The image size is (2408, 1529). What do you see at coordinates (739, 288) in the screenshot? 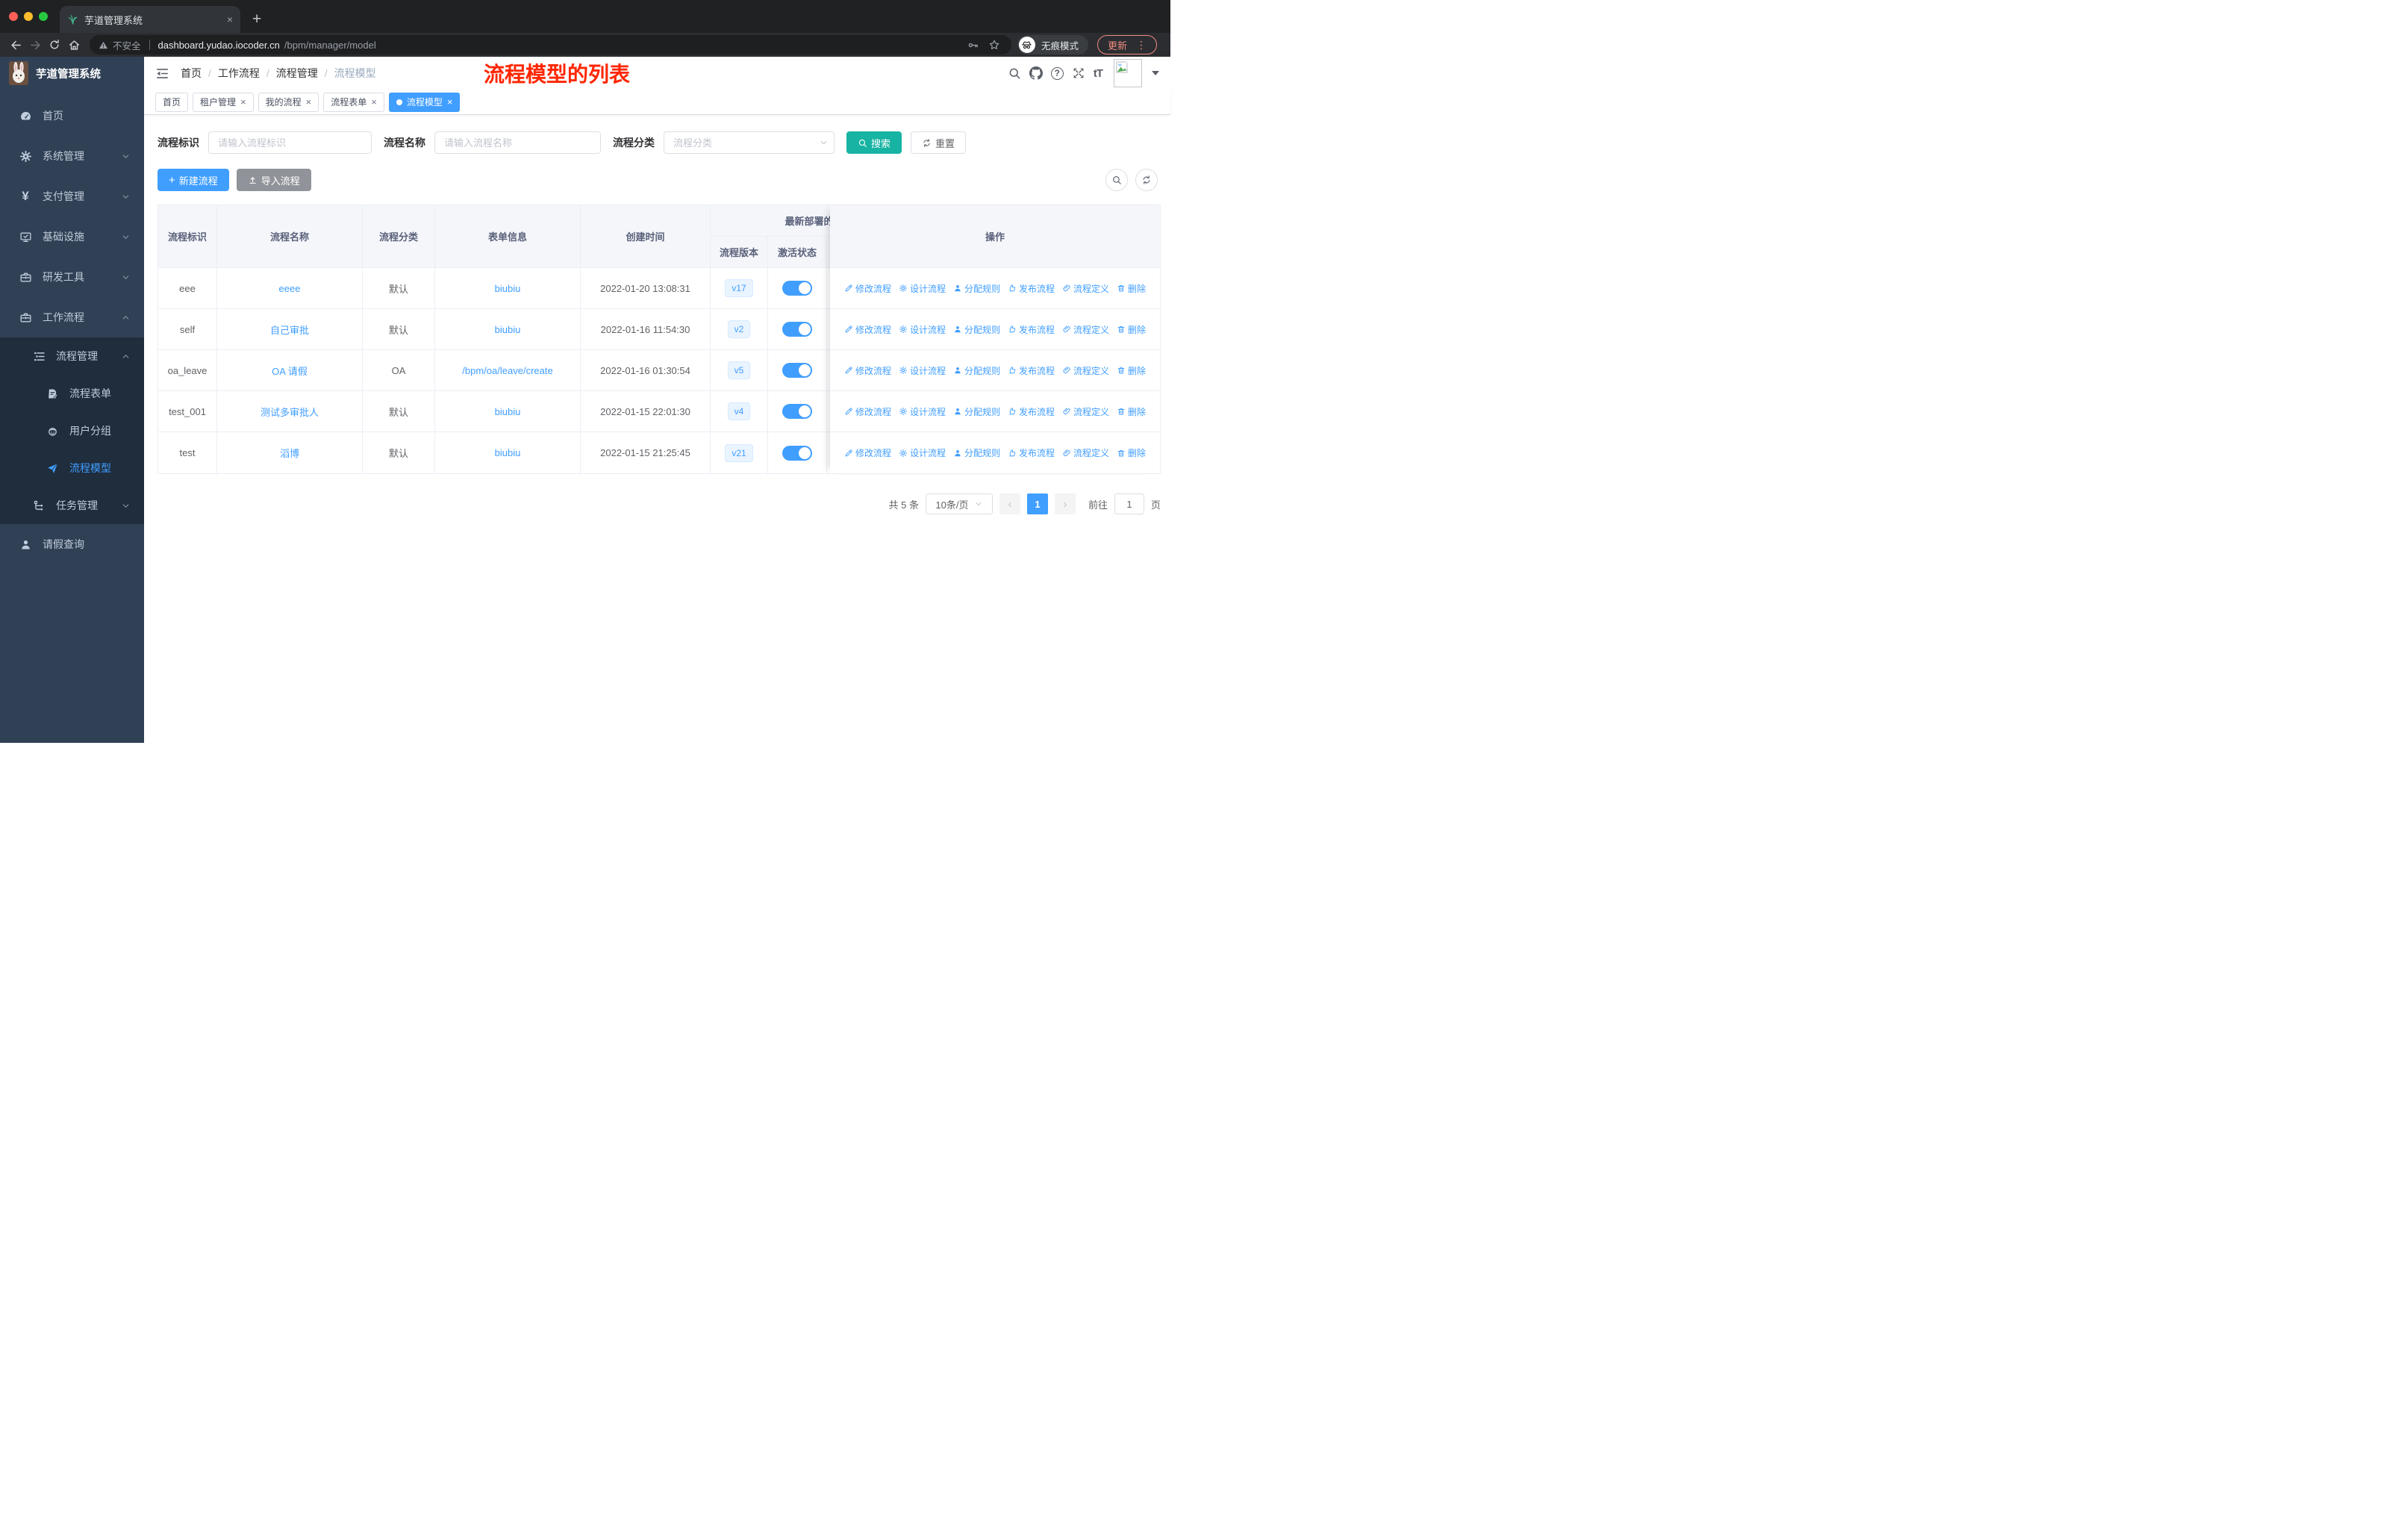
I see `version-badge: v17` at bounding box center [739, 288].